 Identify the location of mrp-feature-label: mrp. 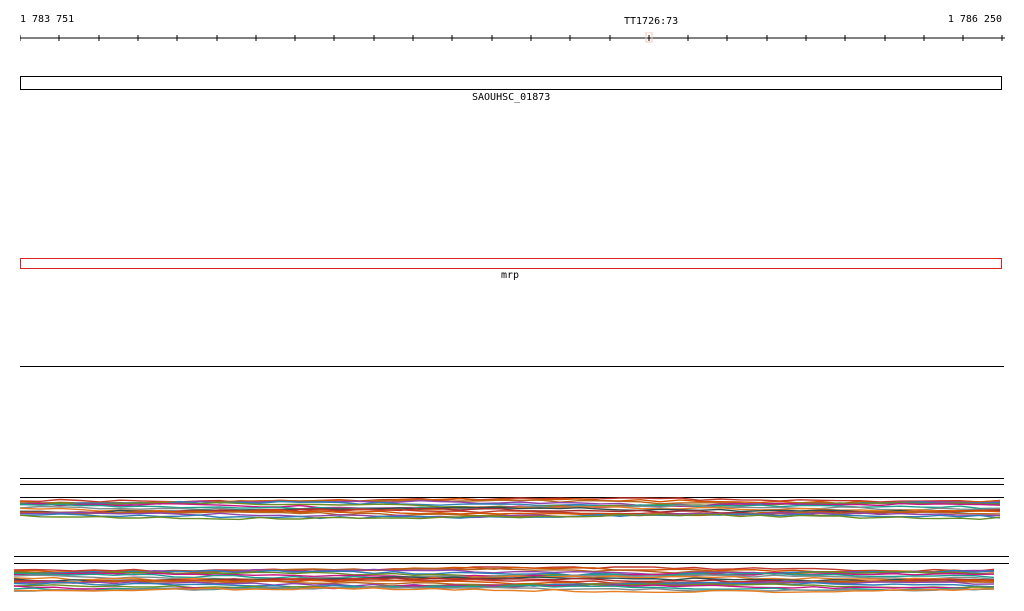
(510, 275).